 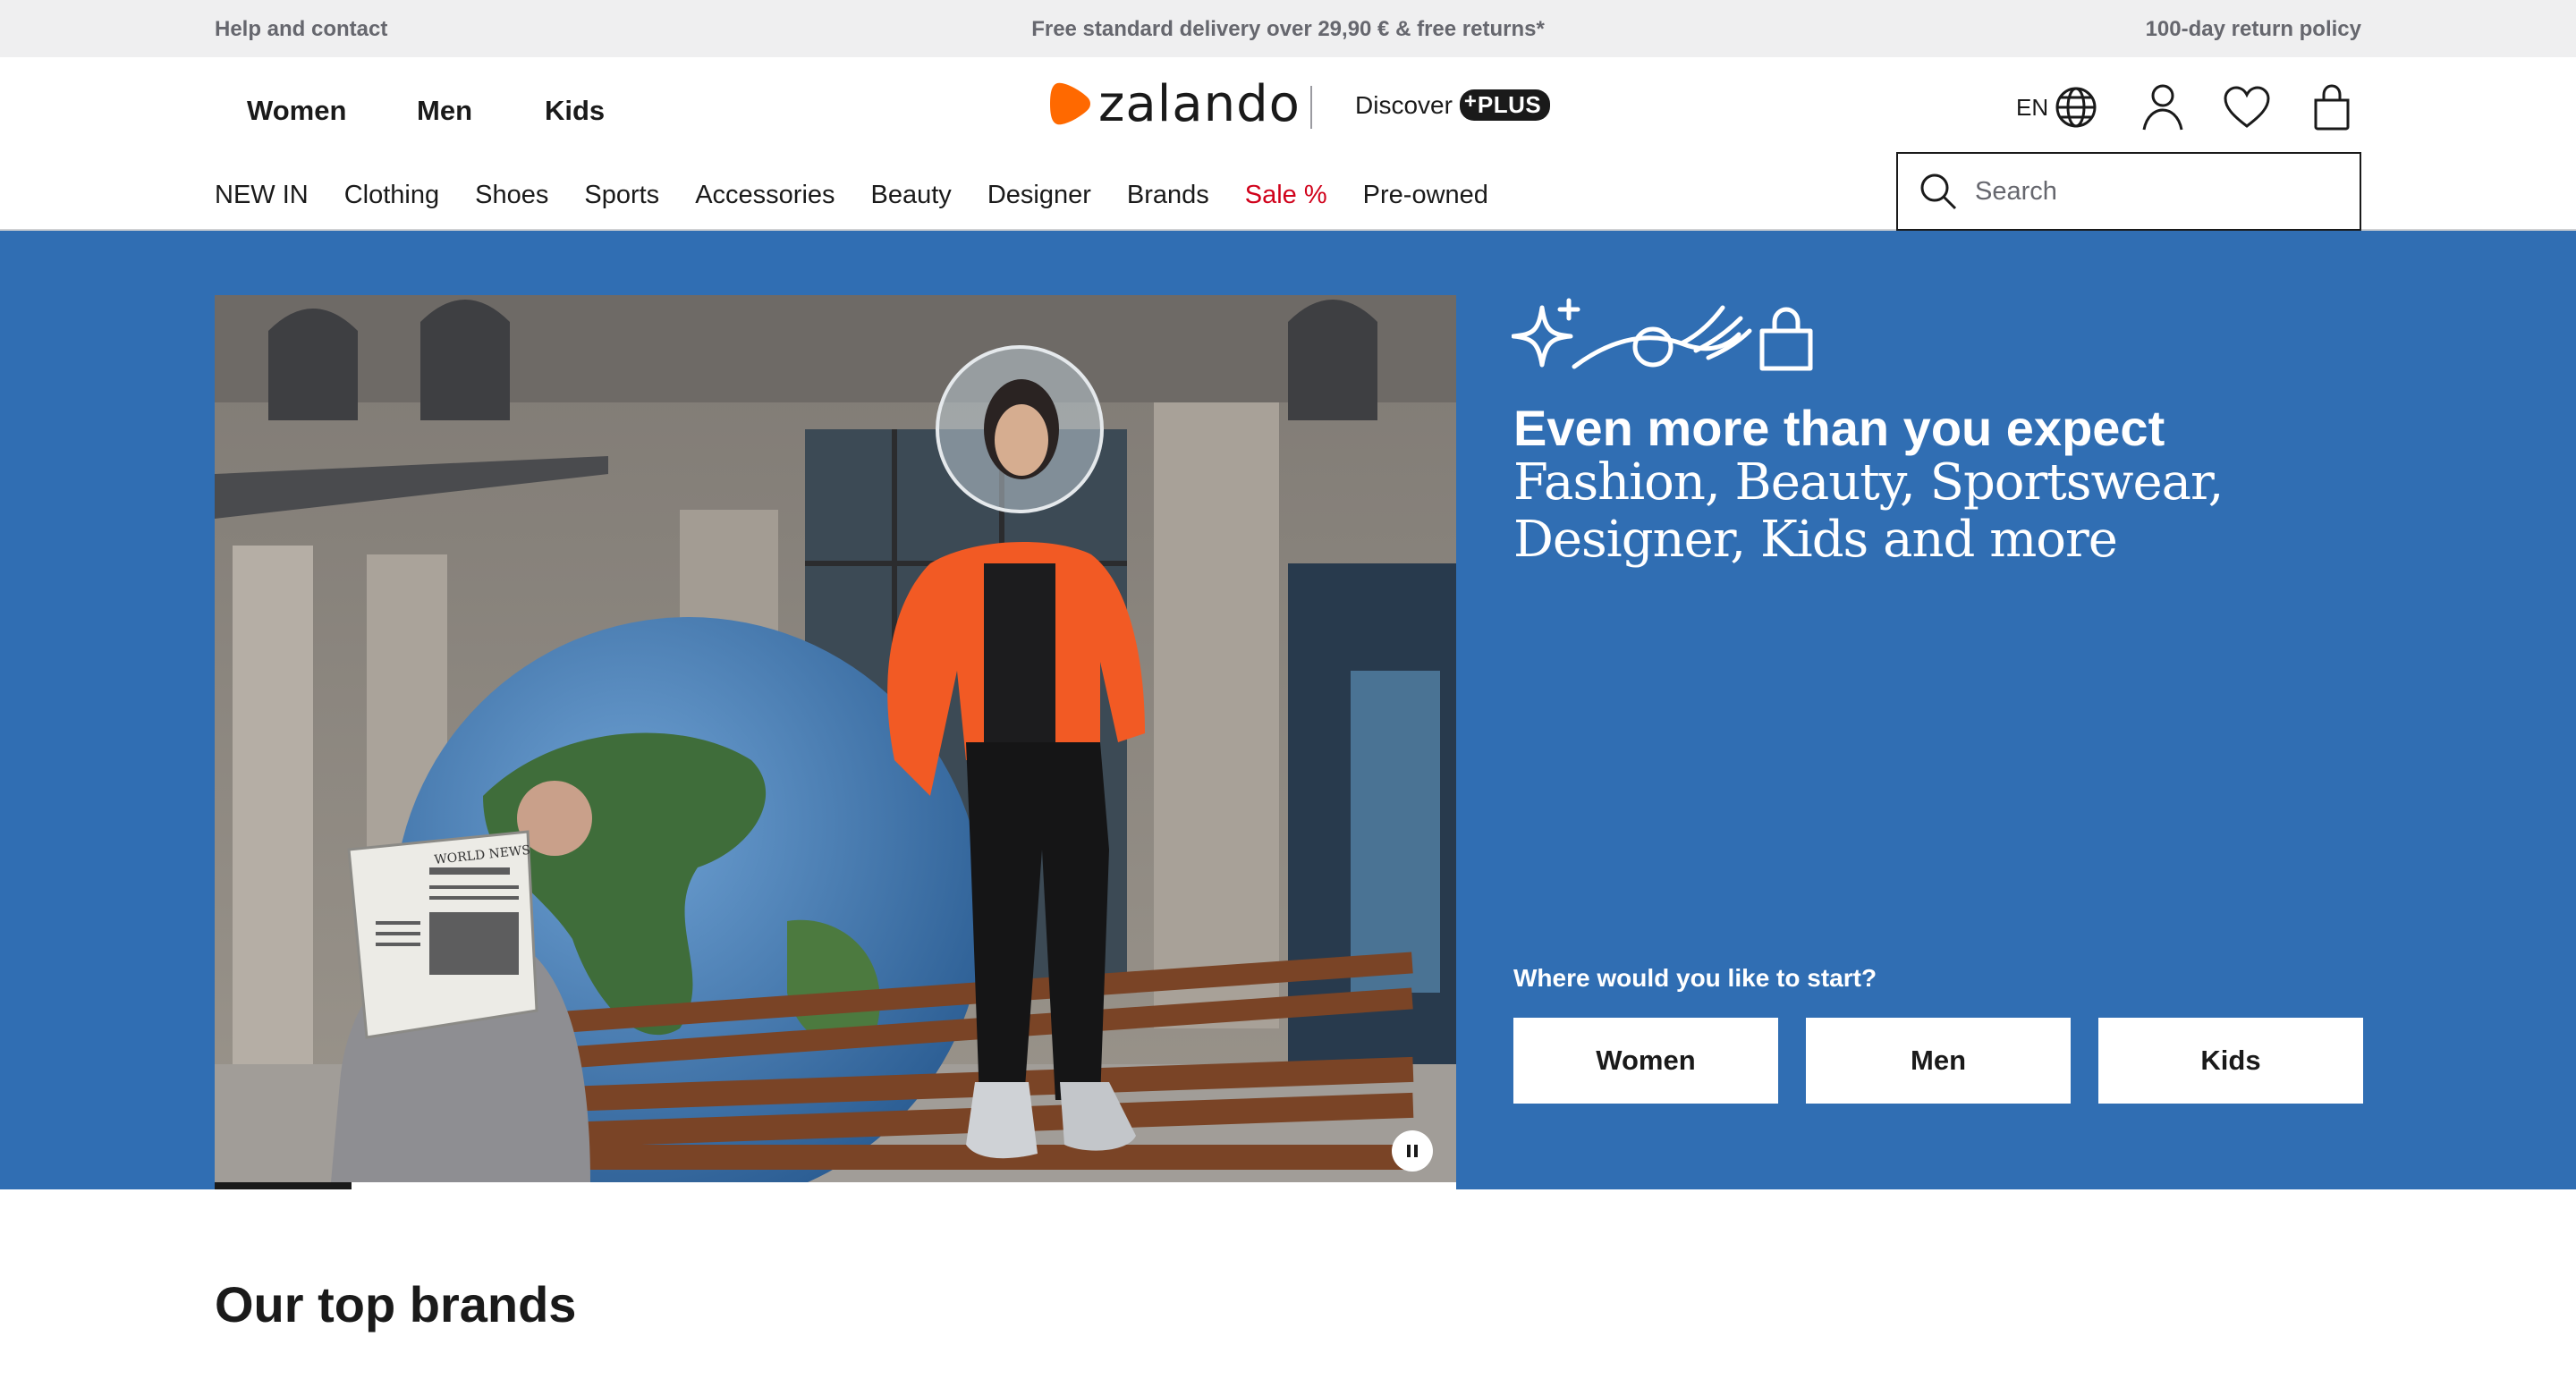 What do you see at coordinates (1039, 195) in the screenshot?
I see `nav-designer: Designer` at bounding box center [1039, 195].